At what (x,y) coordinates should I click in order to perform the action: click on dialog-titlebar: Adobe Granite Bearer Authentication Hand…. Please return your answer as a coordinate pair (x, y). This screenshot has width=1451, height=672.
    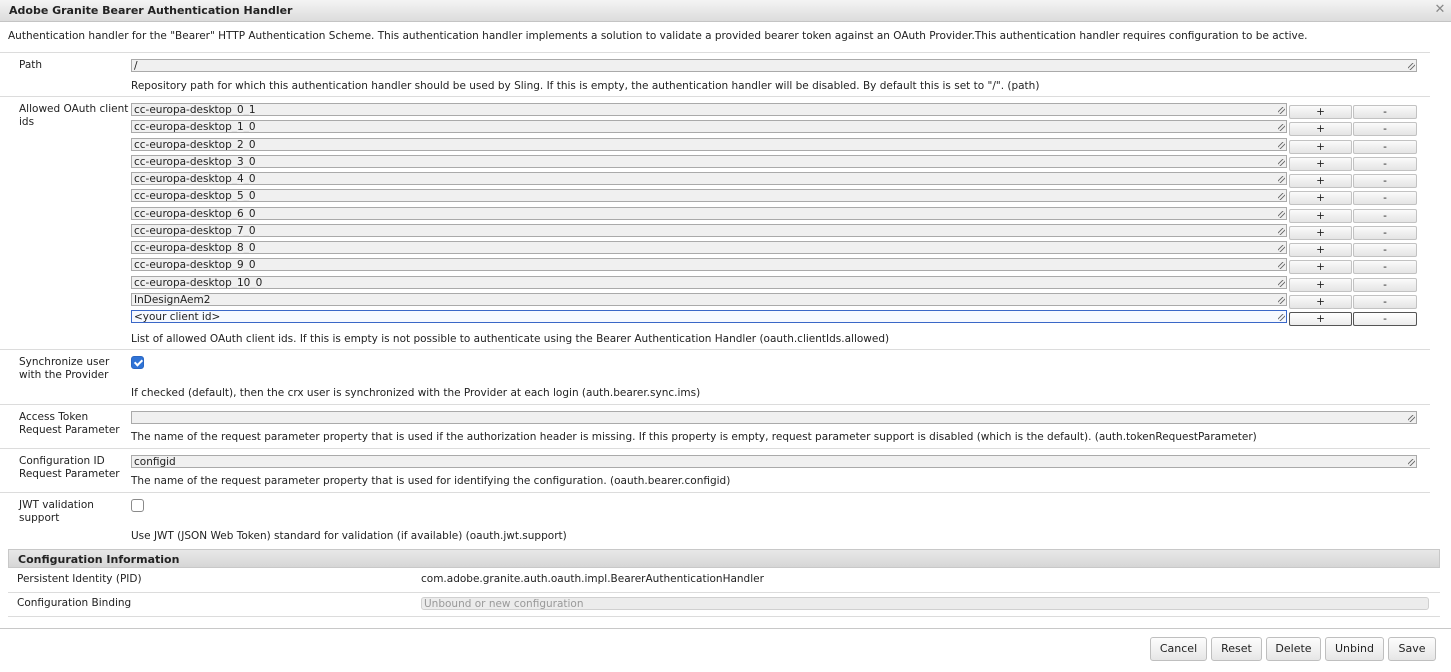
    Looking at the image, I should click on (725, 11).